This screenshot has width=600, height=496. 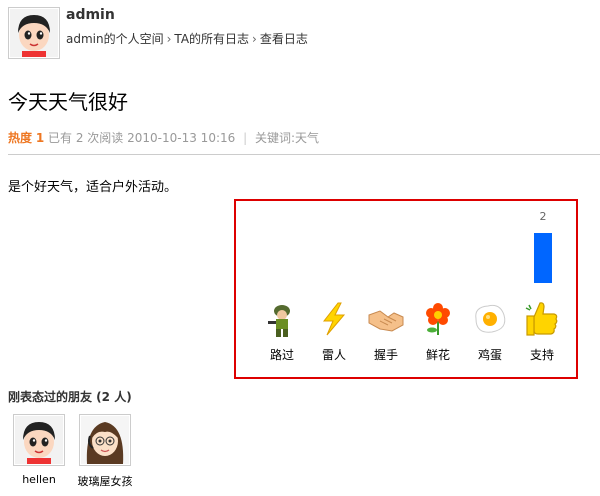 I want to click on heat-value: 1, so click(x=40, y=138).